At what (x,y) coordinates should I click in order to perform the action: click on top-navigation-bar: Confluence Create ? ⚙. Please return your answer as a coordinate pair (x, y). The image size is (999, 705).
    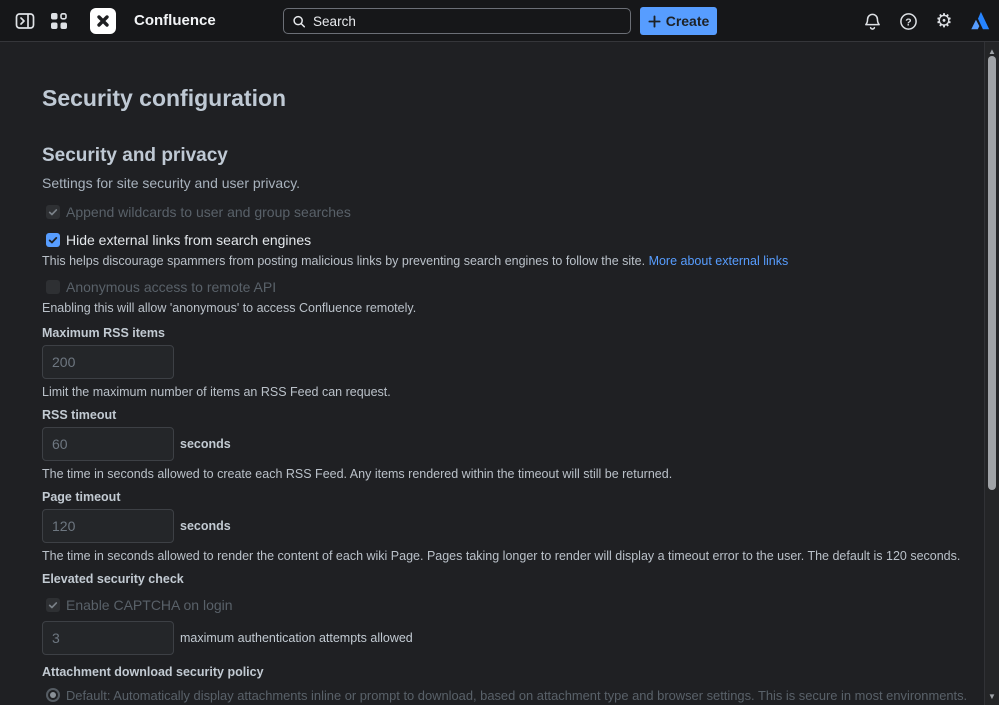
    Looking at the image, I should click on (499, 21).